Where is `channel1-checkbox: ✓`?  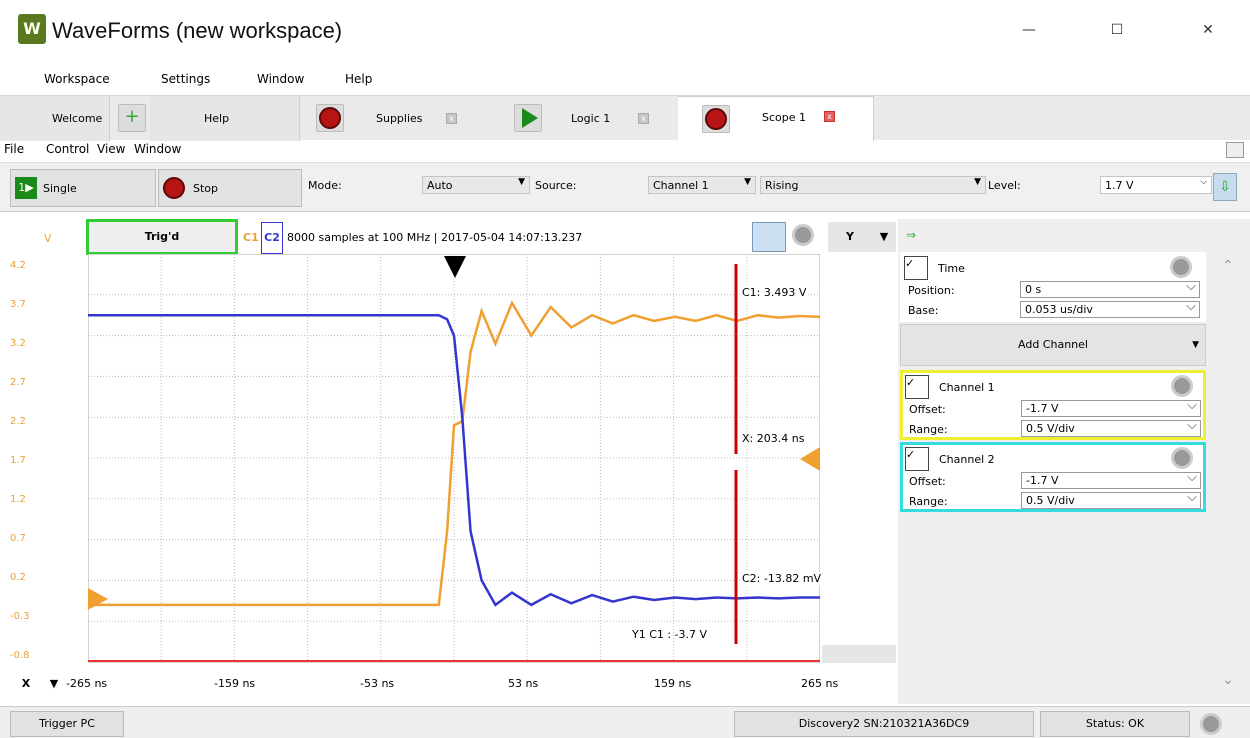 channel1-checkbox: ✓ is located at coordinates (917, 387).